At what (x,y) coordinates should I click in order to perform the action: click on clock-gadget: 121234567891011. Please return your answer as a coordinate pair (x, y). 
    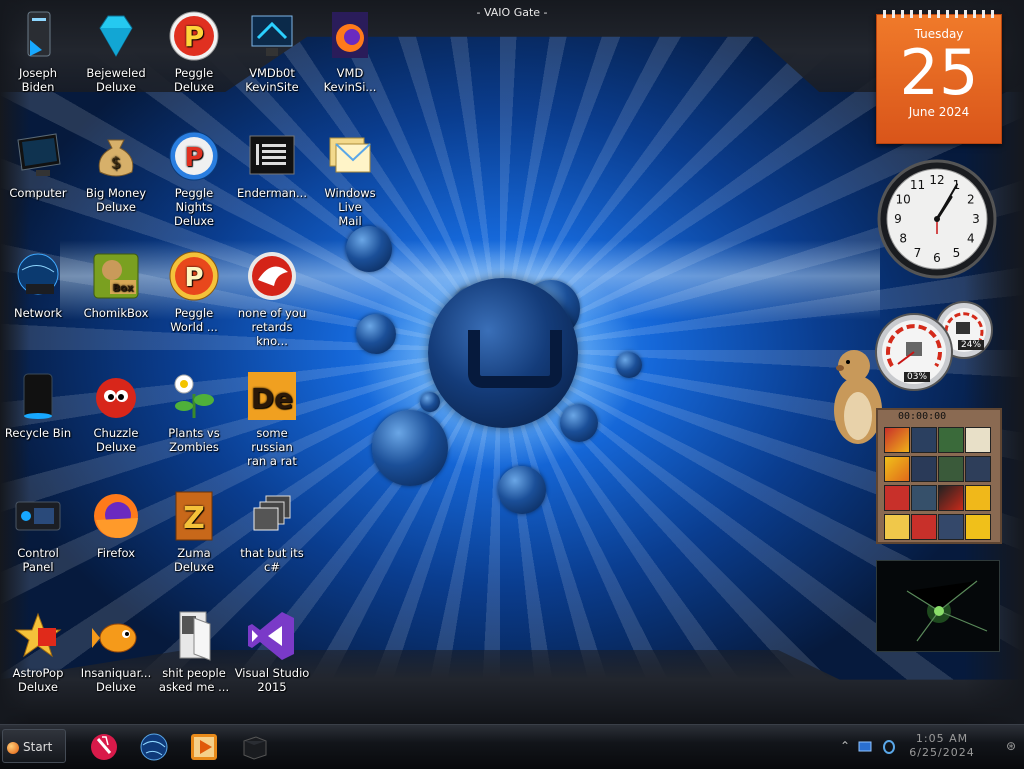
    Looking at the image, I should click on (937, 219).